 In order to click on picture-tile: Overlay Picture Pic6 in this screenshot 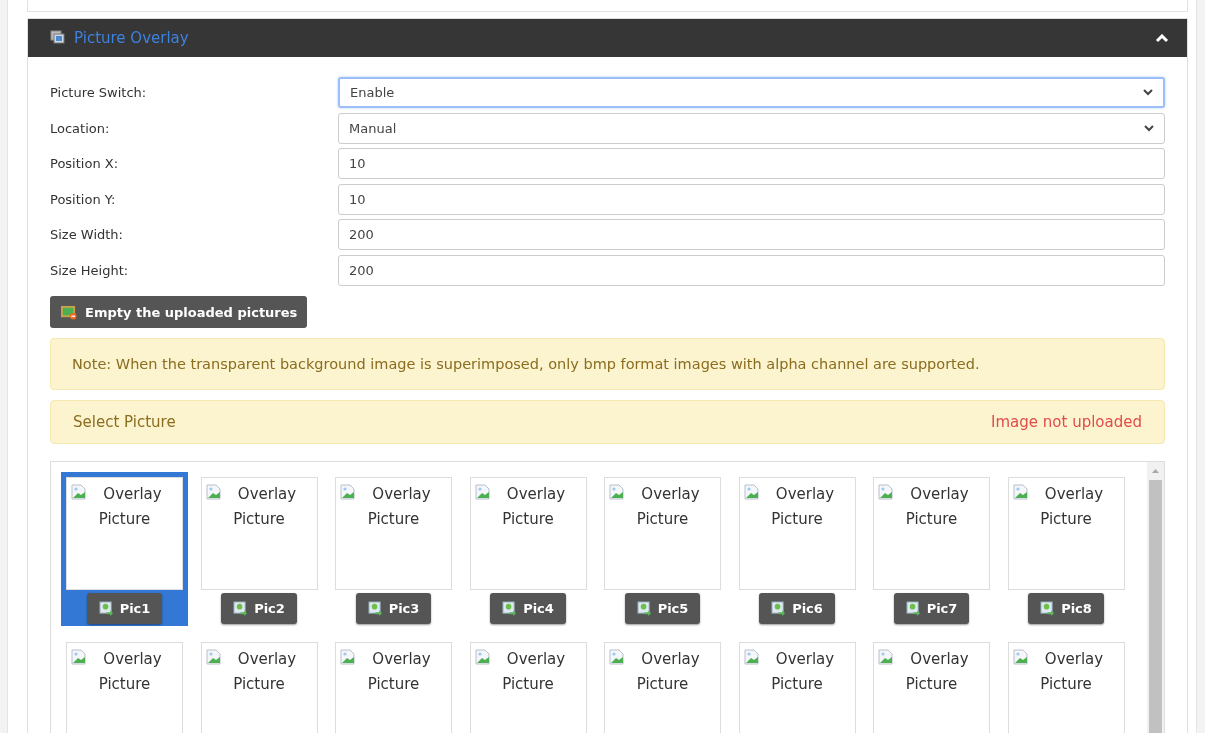, I will do `click(797, 549)`.